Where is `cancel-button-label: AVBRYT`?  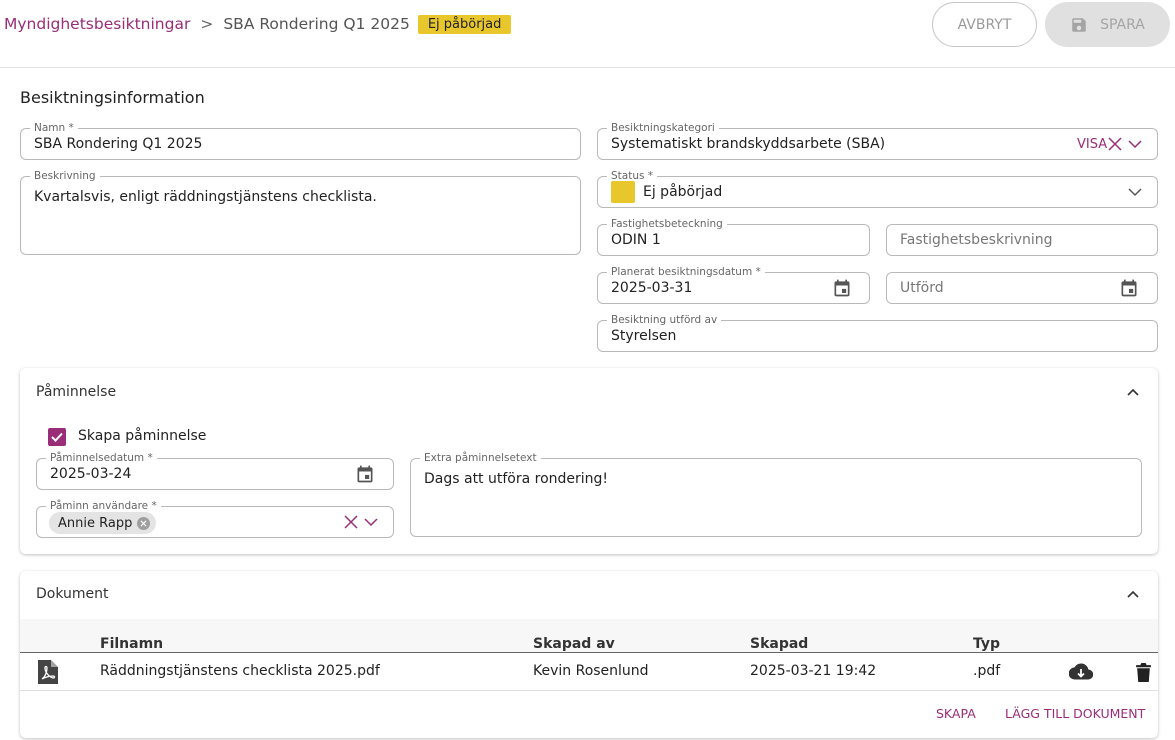
cancel-button-label: AVBRYT is located at coordinates (984, 24).